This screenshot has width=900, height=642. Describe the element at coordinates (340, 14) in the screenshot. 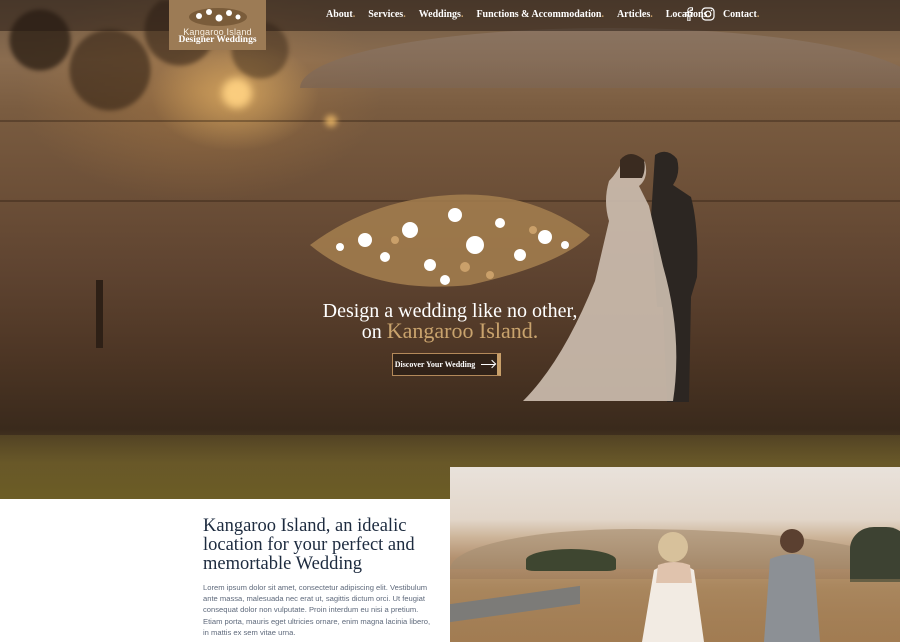

I see `nav-item-about: About.` at that location.